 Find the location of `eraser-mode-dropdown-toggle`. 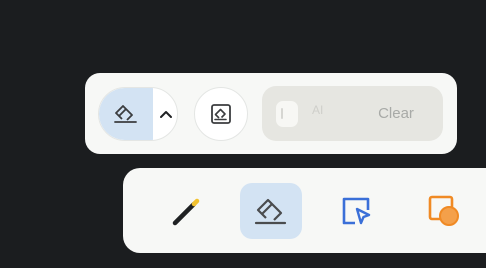

eraser-mode-dropdown-toggle is located at coordinates (165, 114).